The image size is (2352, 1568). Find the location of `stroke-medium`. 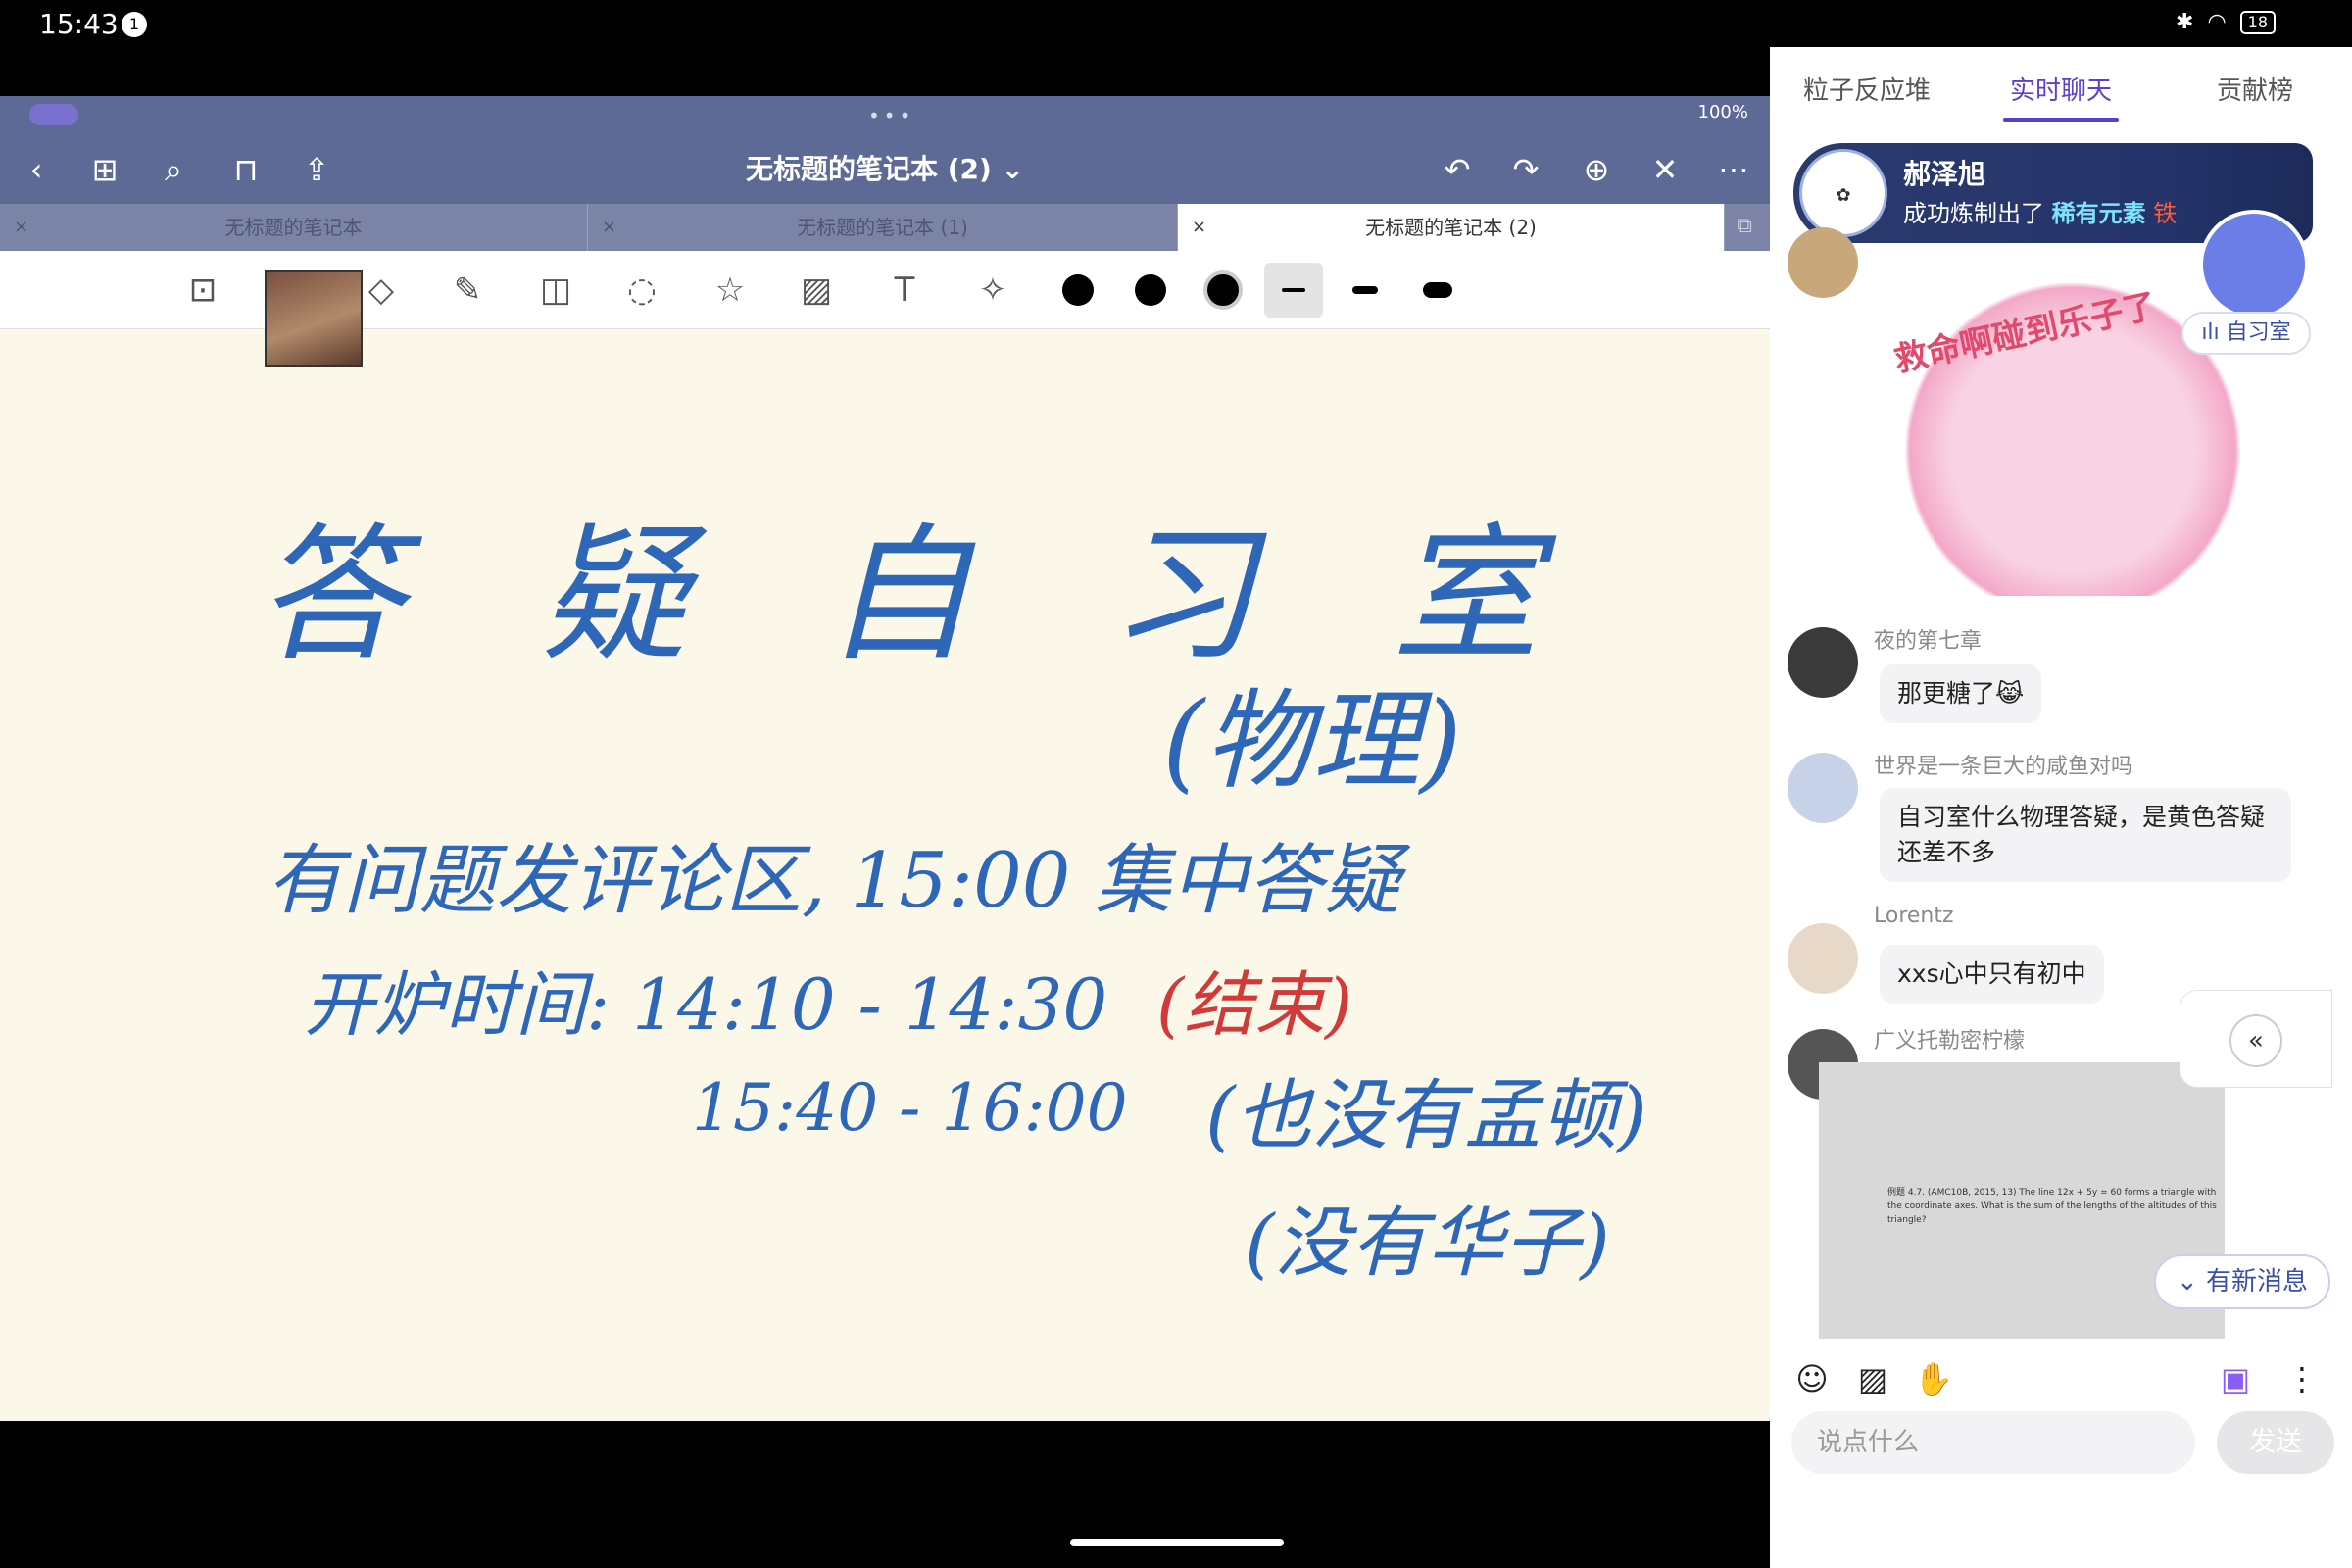

stroke-medium is located at coordinates (1365, 290).